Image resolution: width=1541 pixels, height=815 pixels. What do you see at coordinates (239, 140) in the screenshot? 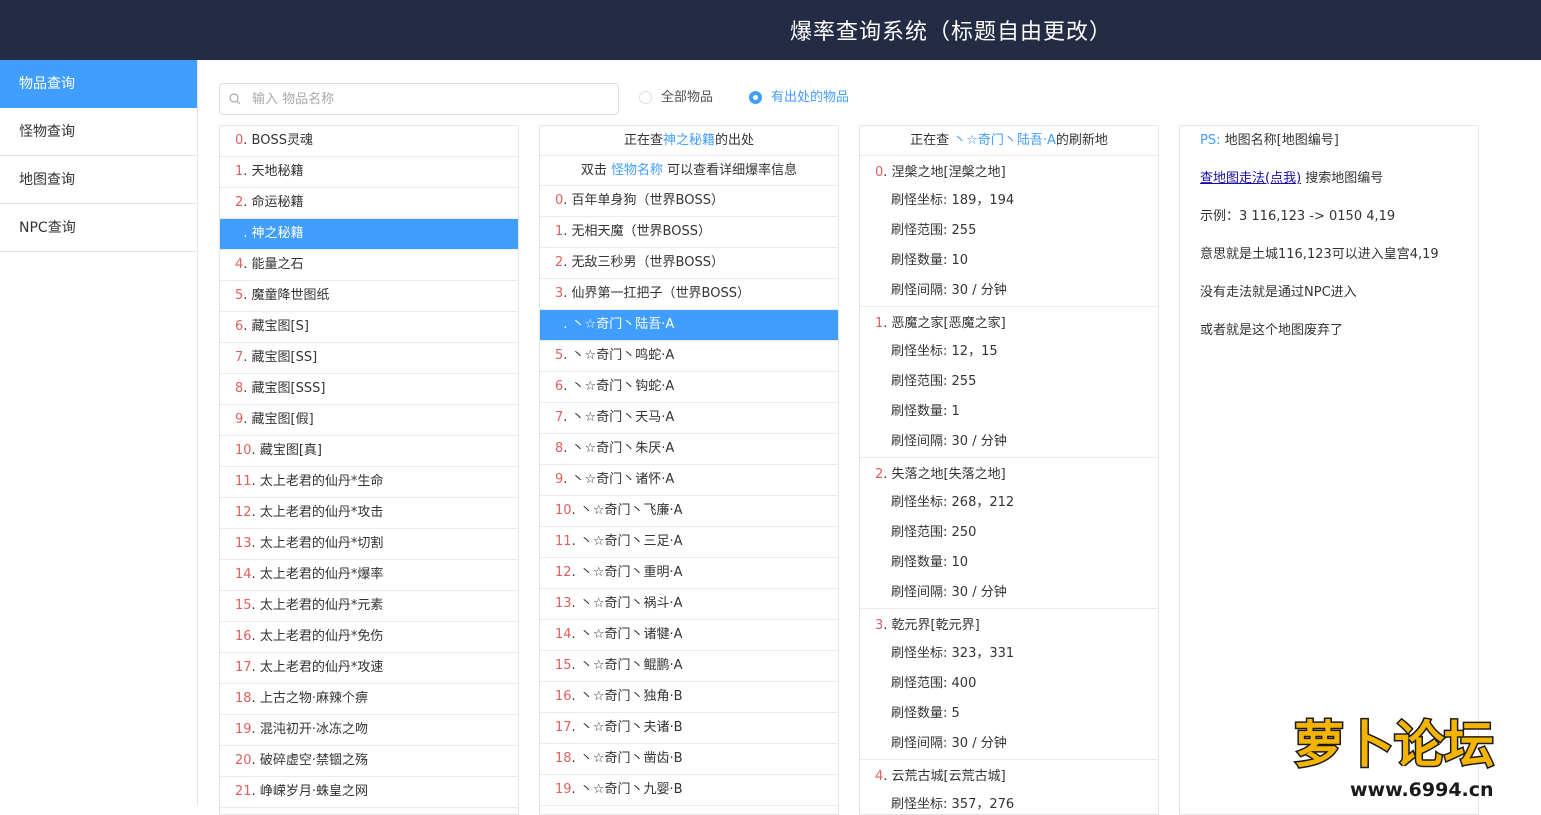
I see `item-index: 0` at bounding box center [239, 140].